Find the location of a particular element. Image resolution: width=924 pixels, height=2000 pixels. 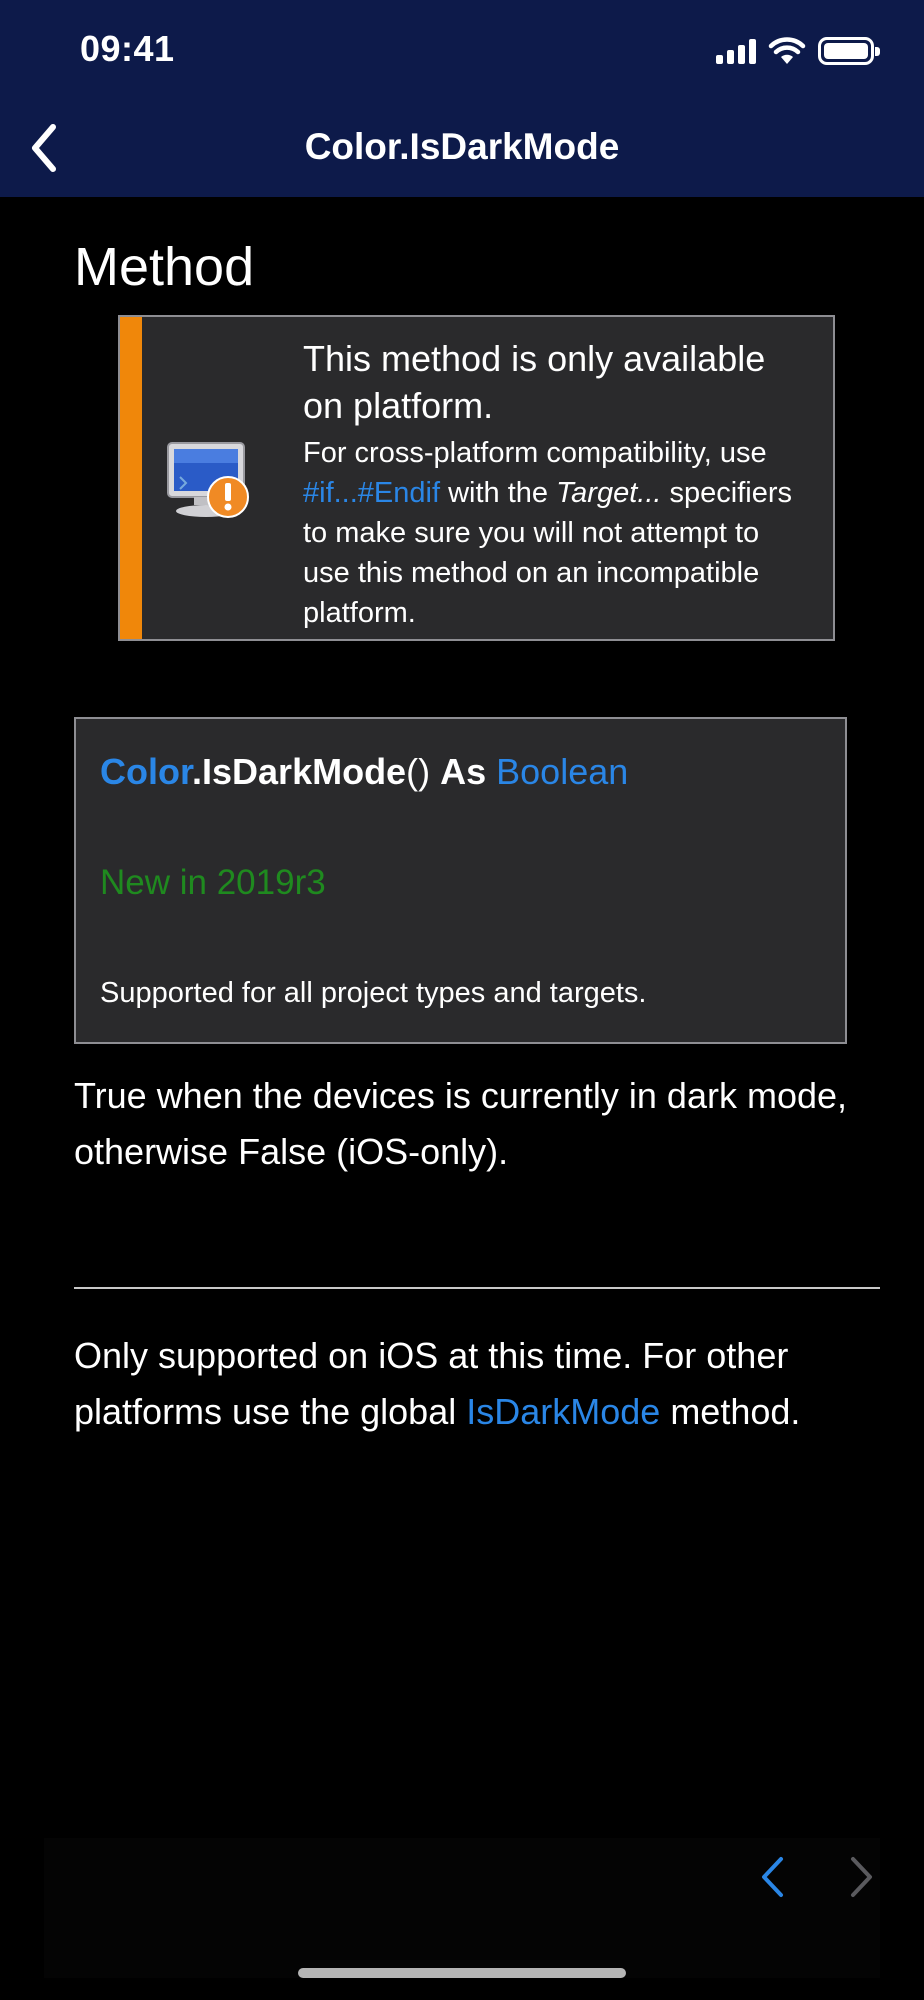

nav-title: Color.IsDarkMode is located at coordinates (462, 146).